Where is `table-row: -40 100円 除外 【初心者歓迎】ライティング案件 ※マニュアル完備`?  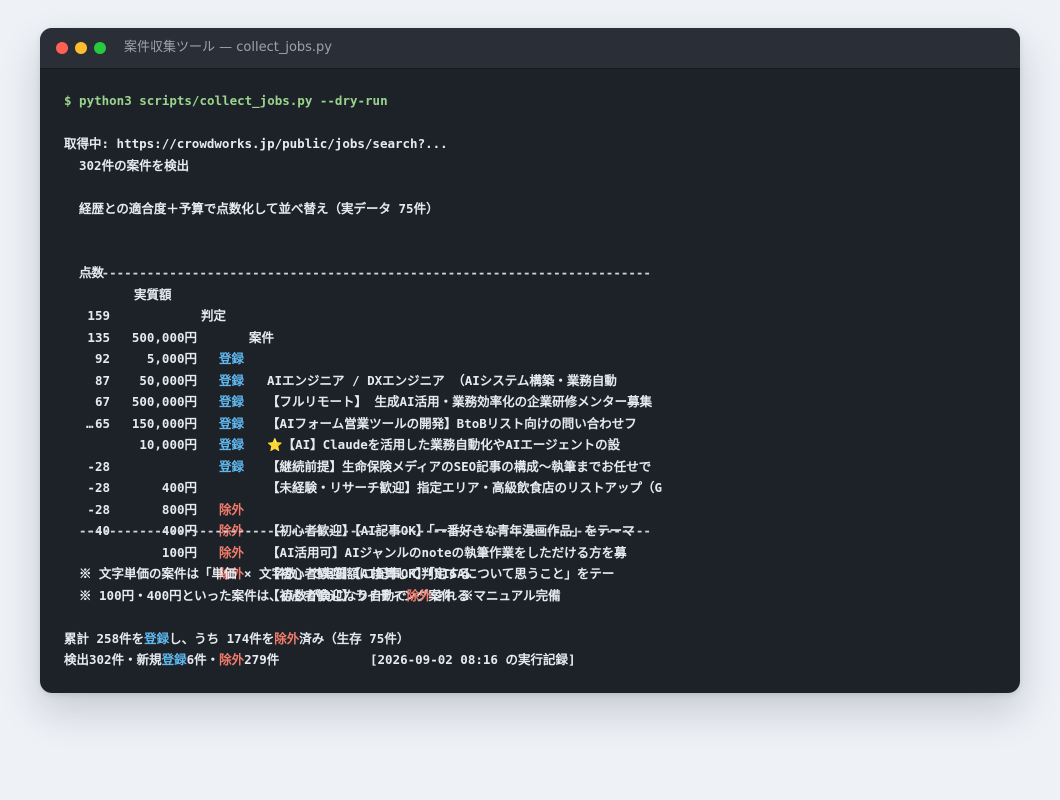
table-row: -40 100円 除外 【初心者歓迎】ライティング案件 ※マニュアル完備 is located at coordinates (534, 551).